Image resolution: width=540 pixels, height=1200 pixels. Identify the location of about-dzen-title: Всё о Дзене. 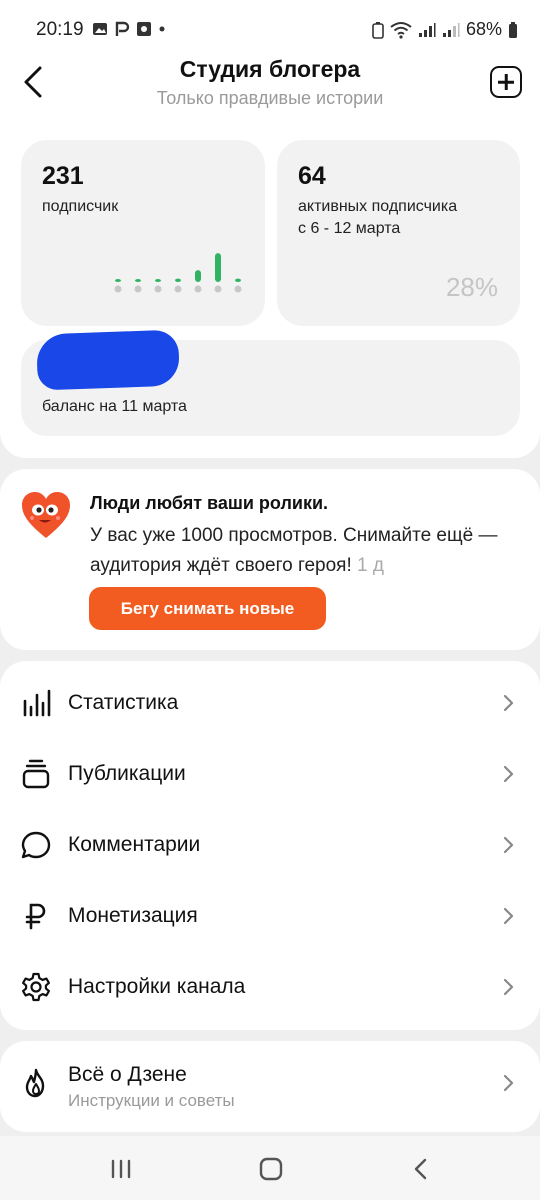
(127, 1074).